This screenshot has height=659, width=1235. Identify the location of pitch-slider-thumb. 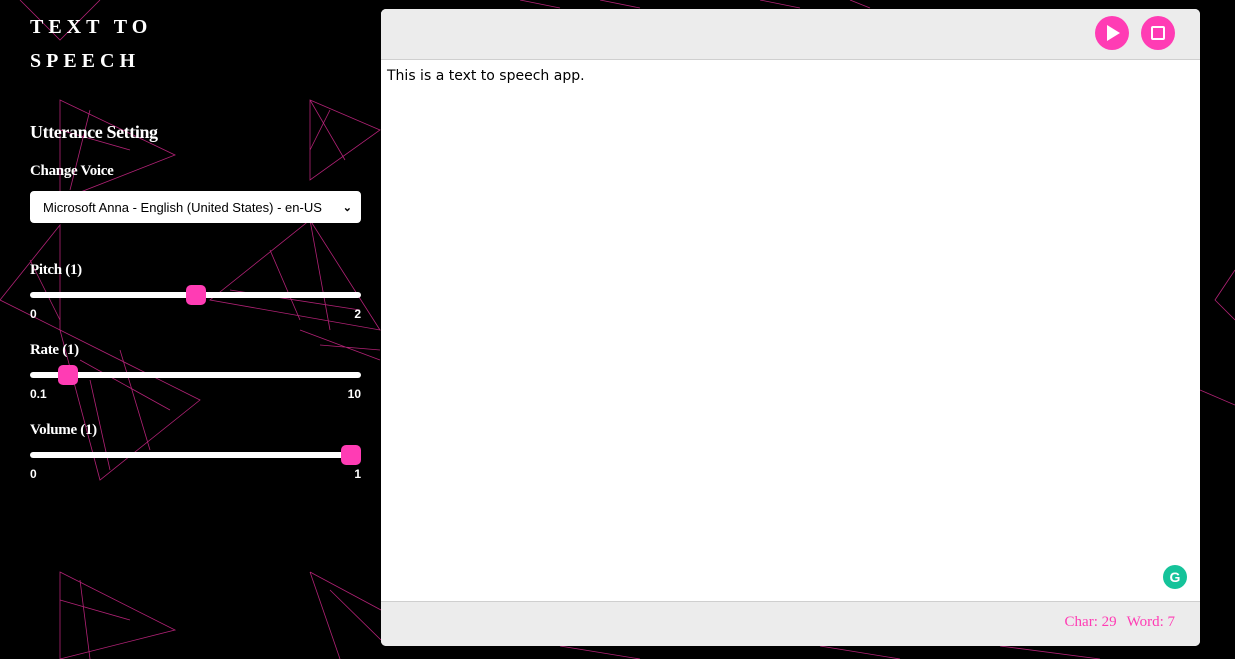
(196, 295).